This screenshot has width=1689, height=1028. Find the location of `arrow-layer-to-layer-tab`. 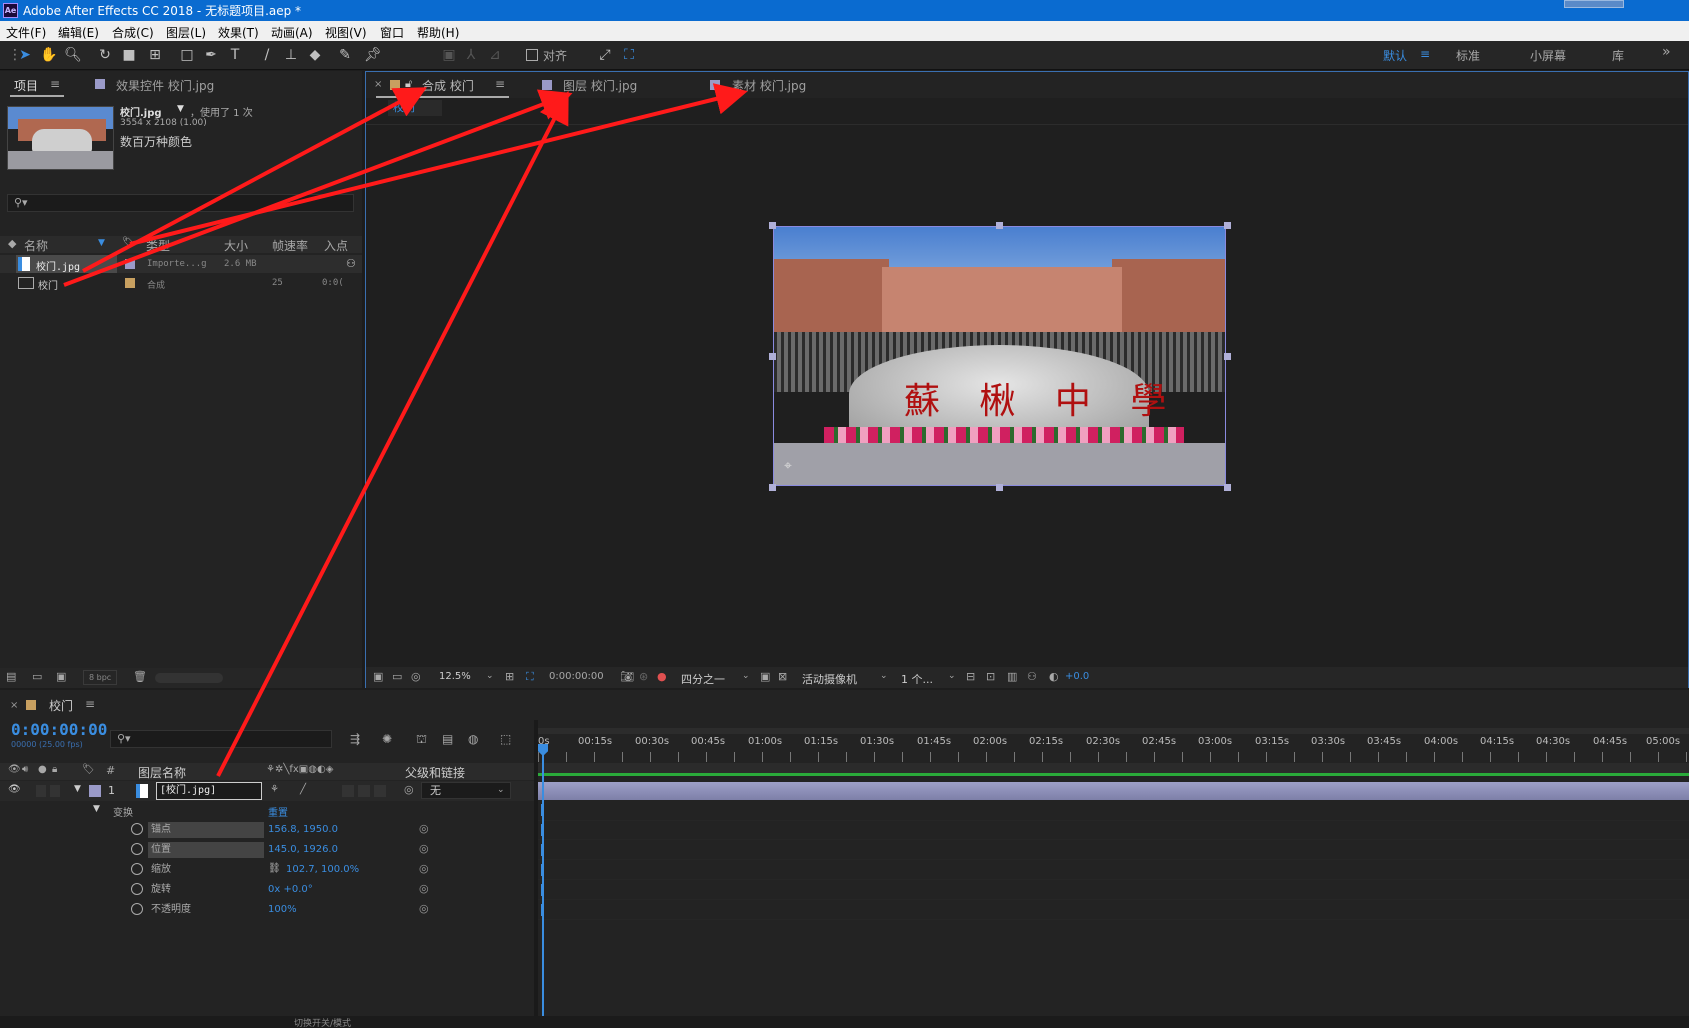

arrow-layer-to-layer-tab is located at coordinates (392, 433).